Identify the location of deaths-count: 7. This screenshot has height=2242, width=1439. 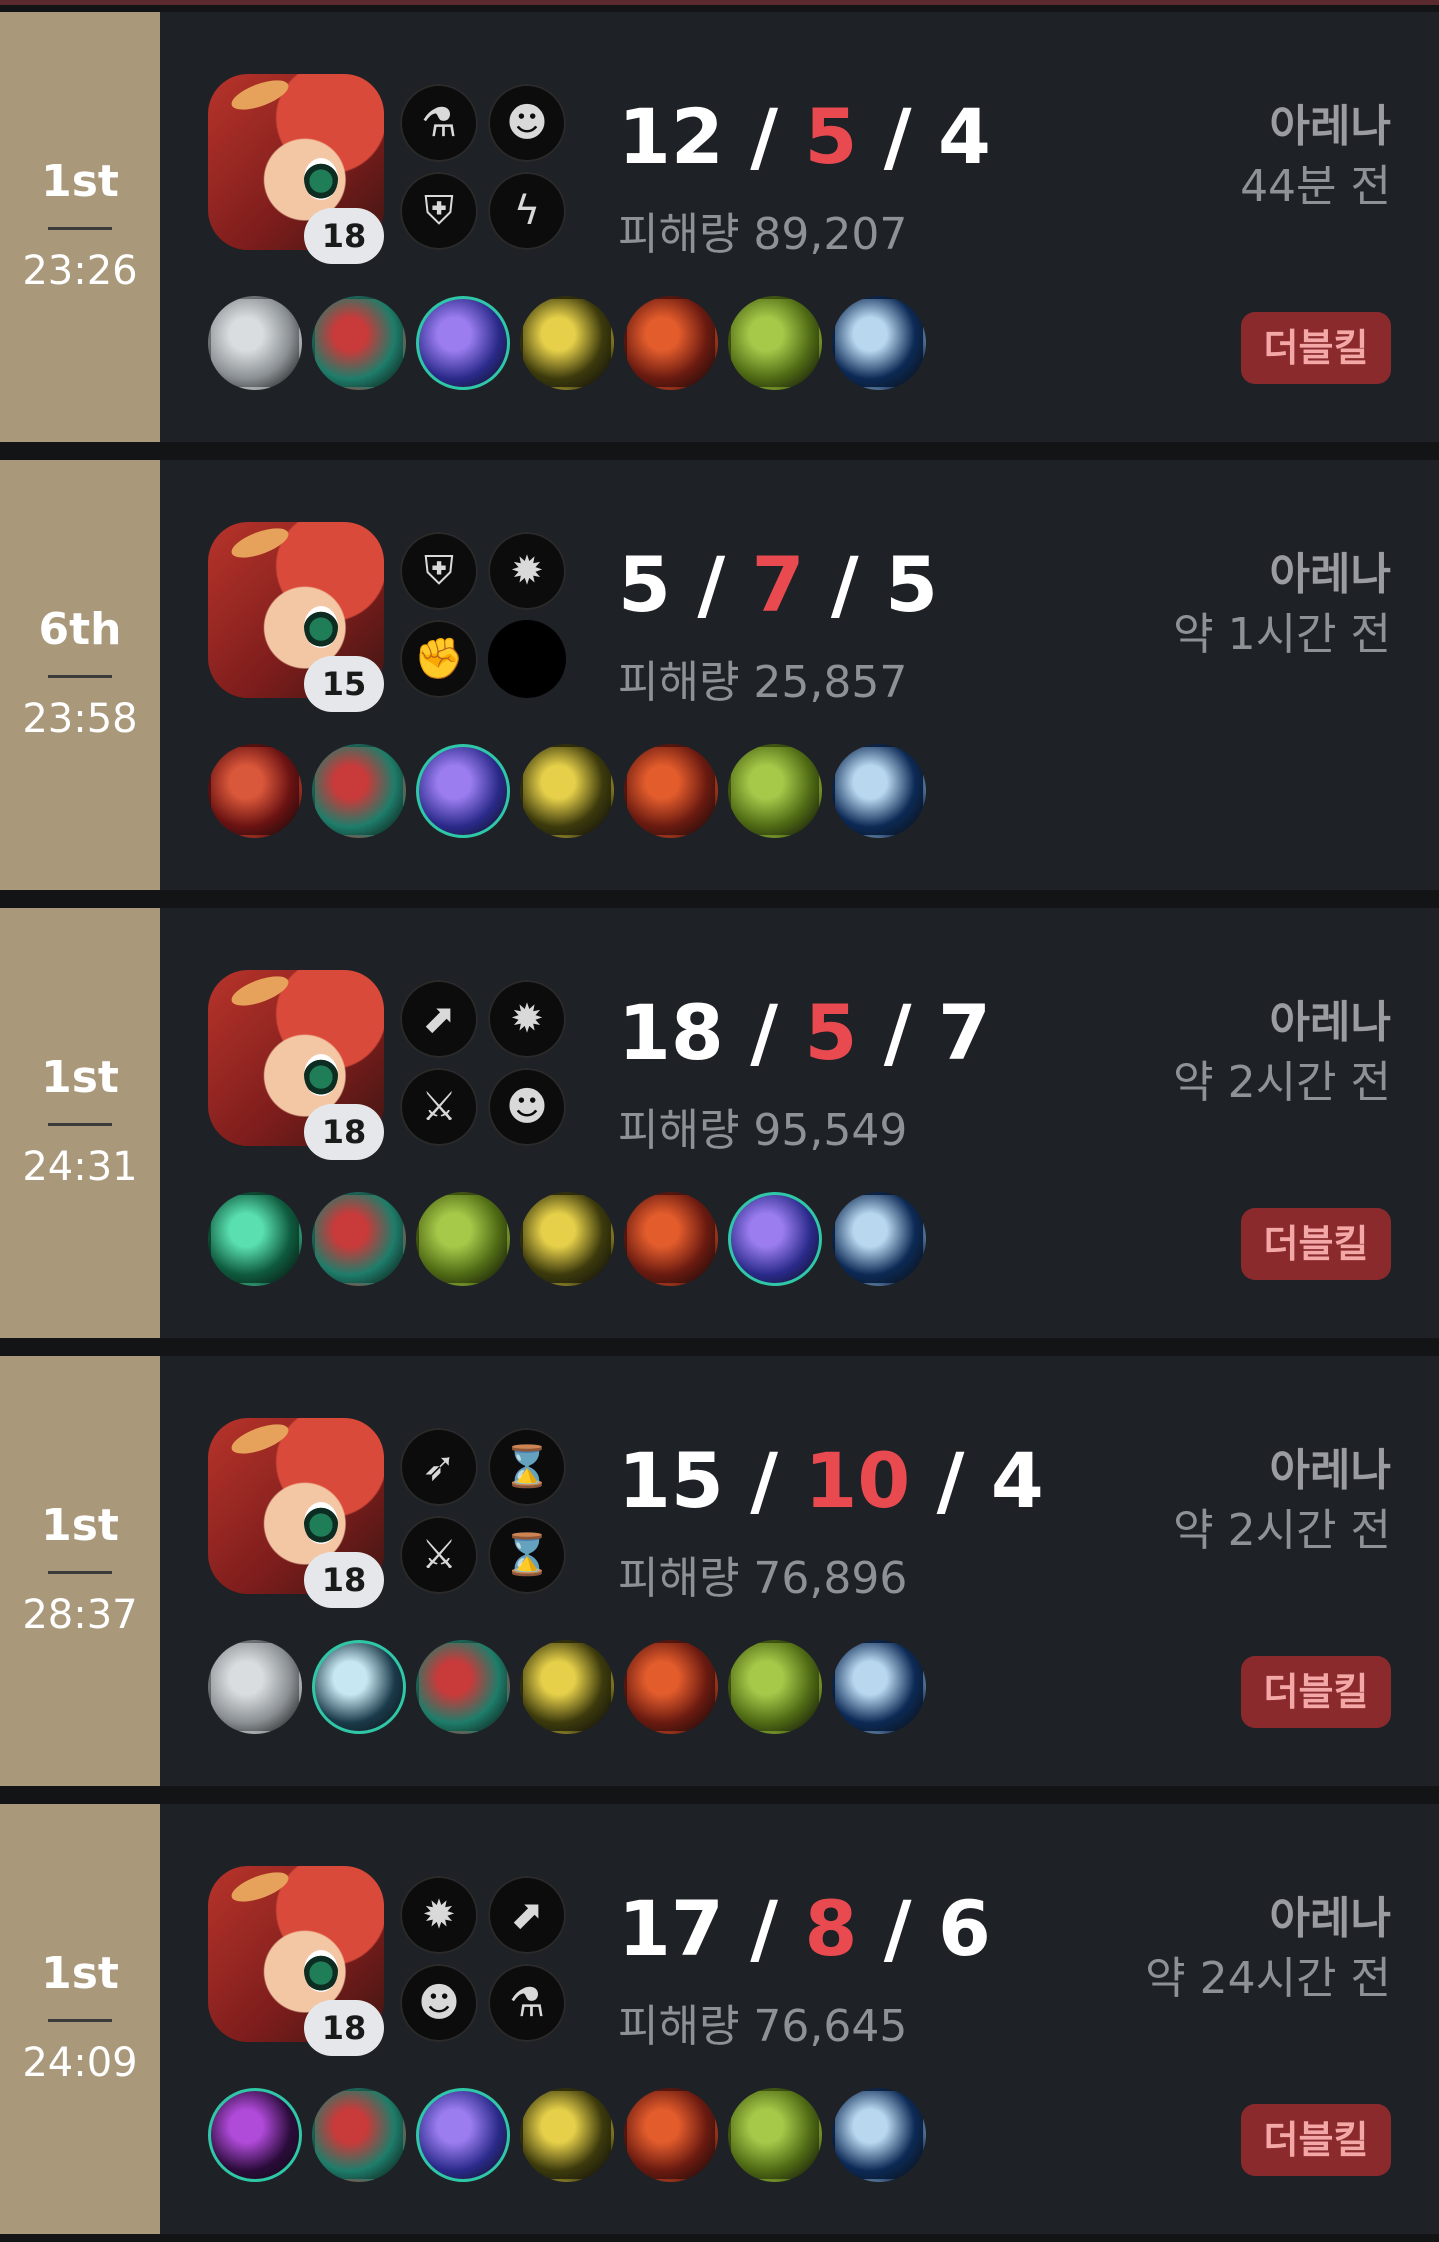
(778, 584).